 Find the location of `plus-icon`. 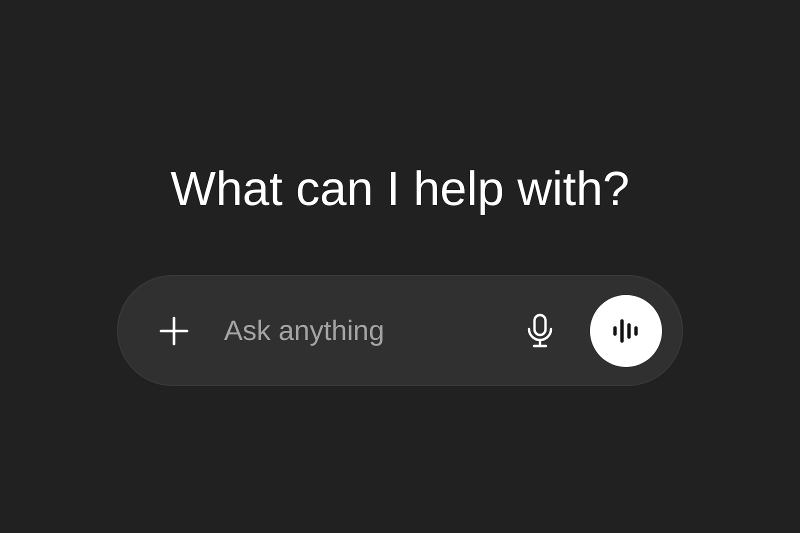

plus-icon is located at coordinates (174, 331).